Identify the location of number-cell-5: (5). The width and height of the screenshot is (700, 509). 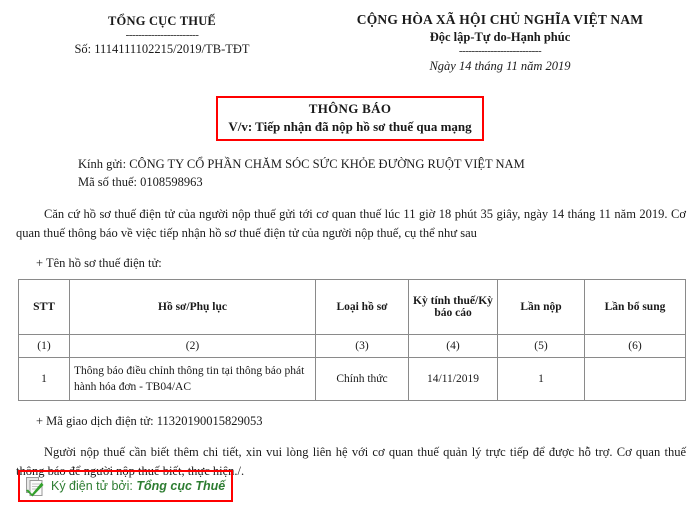
(541, 345).